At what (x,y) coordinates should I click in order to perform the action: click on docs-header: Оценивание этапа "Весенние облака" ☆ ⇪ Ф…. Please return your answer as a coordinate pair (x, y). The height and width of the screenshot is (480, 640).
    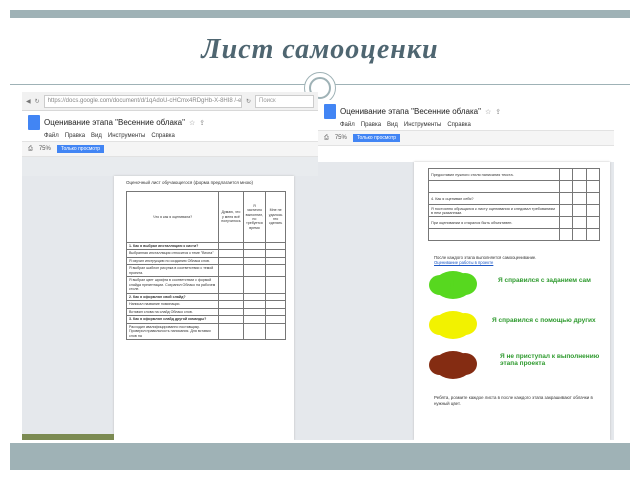
    Looking at the image, I should click on (170, 126).